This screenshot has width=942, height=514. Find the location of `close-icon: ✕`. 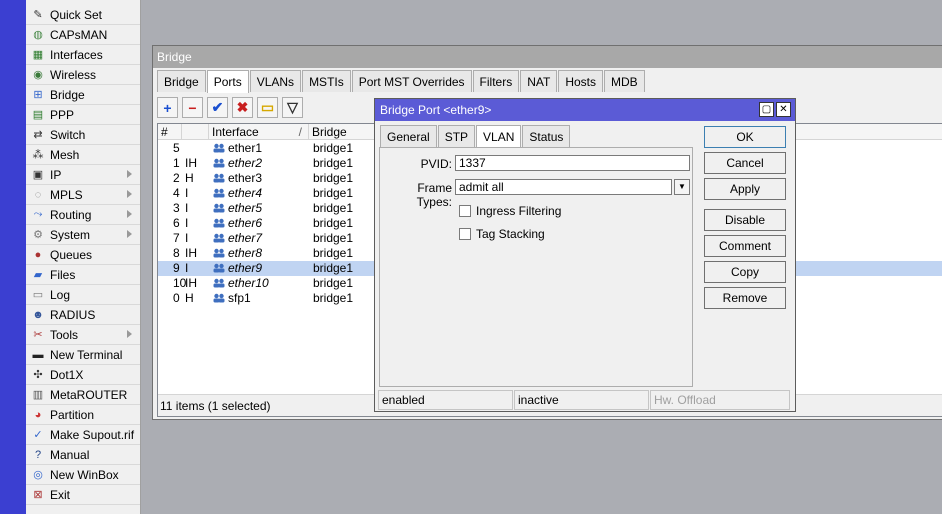

close-icon: ✕ is located at coordinates (783, 109).